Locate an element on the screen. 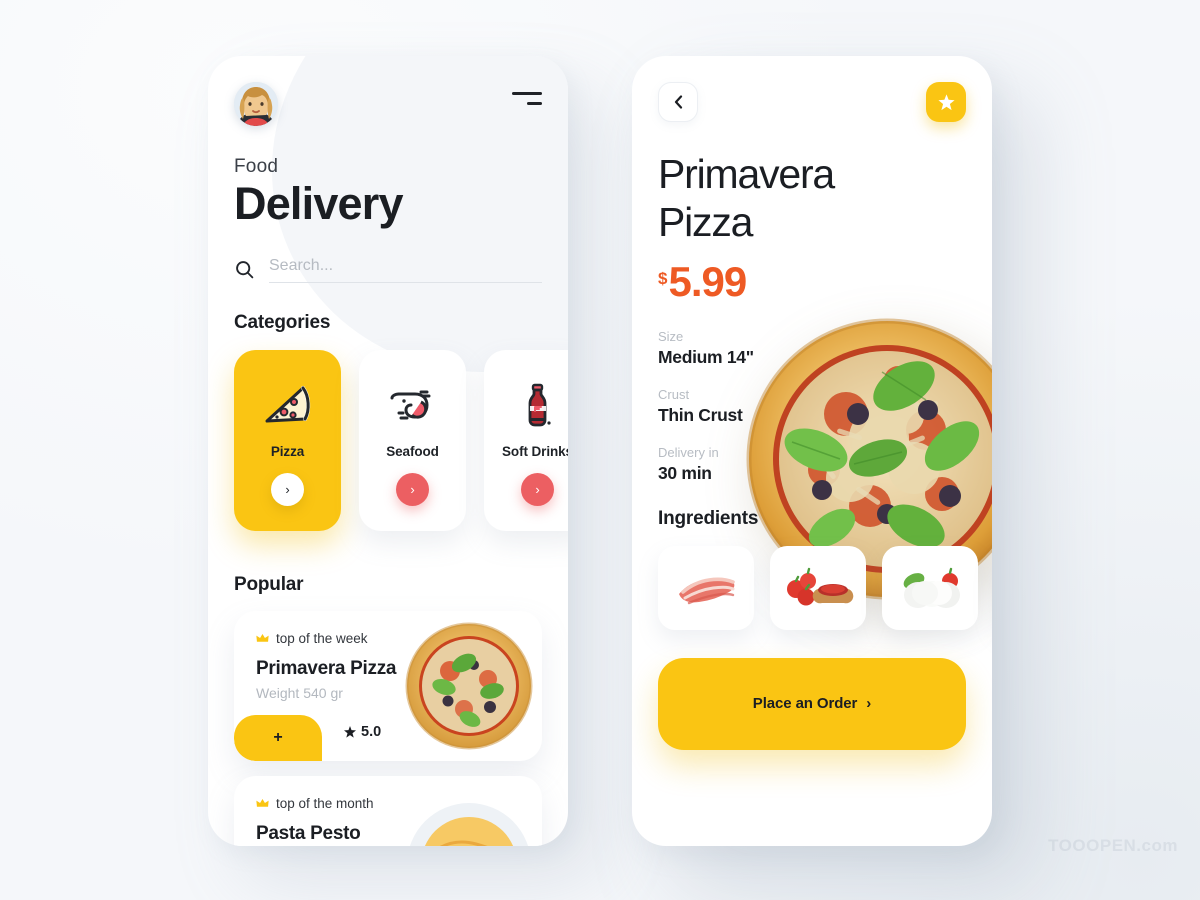 Image resolution: width=1200 pixels, height=900 pixels. popular-card-footer: + 5.0 is located at coordinates (307, 737).